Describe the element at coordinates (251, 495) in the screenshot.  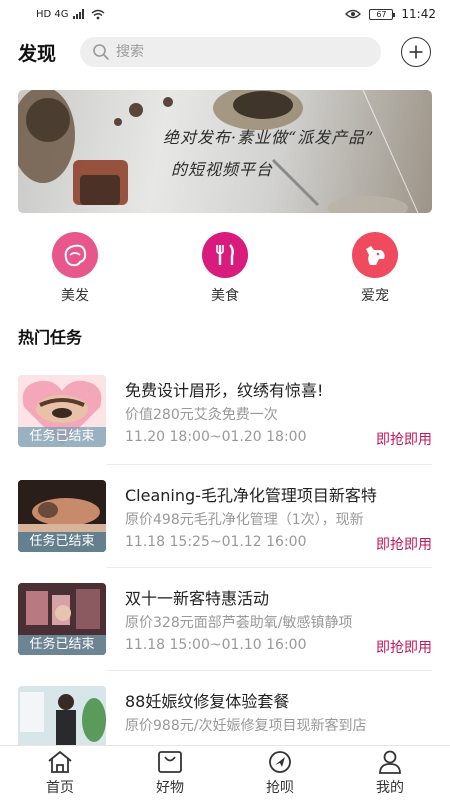
I see `task-title: Cleaning-毛孔净化管理项目新客特` at that location.